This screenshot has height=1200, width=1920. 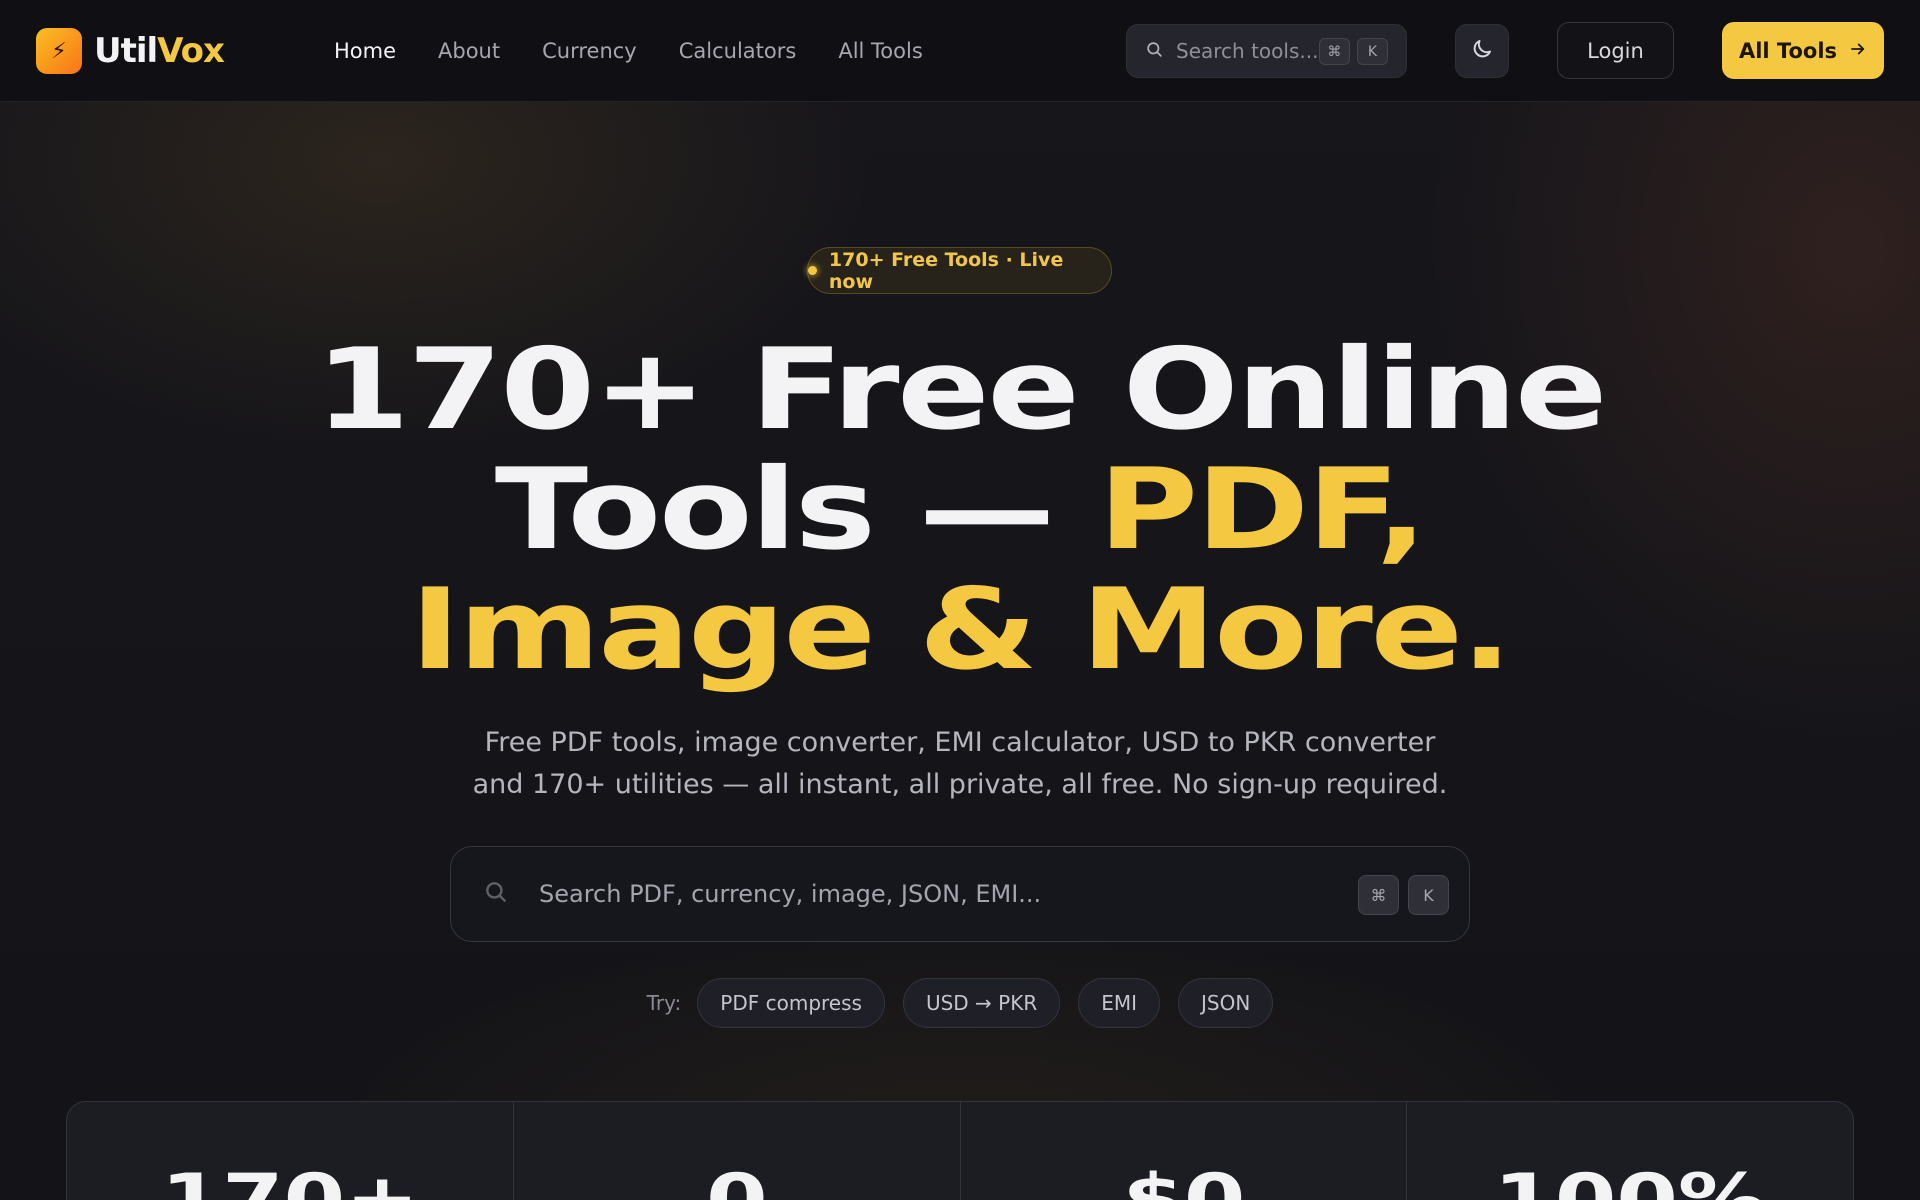 I want to click on stats-bar: 170+ 0 $0 100%, so click(x=960, y=1150).